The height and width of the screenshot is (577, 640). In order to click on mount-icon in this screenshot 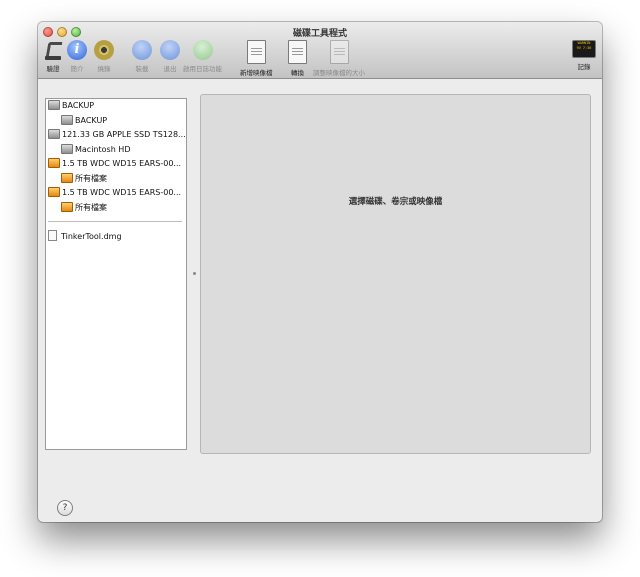, I will do `click(142, 50)`.